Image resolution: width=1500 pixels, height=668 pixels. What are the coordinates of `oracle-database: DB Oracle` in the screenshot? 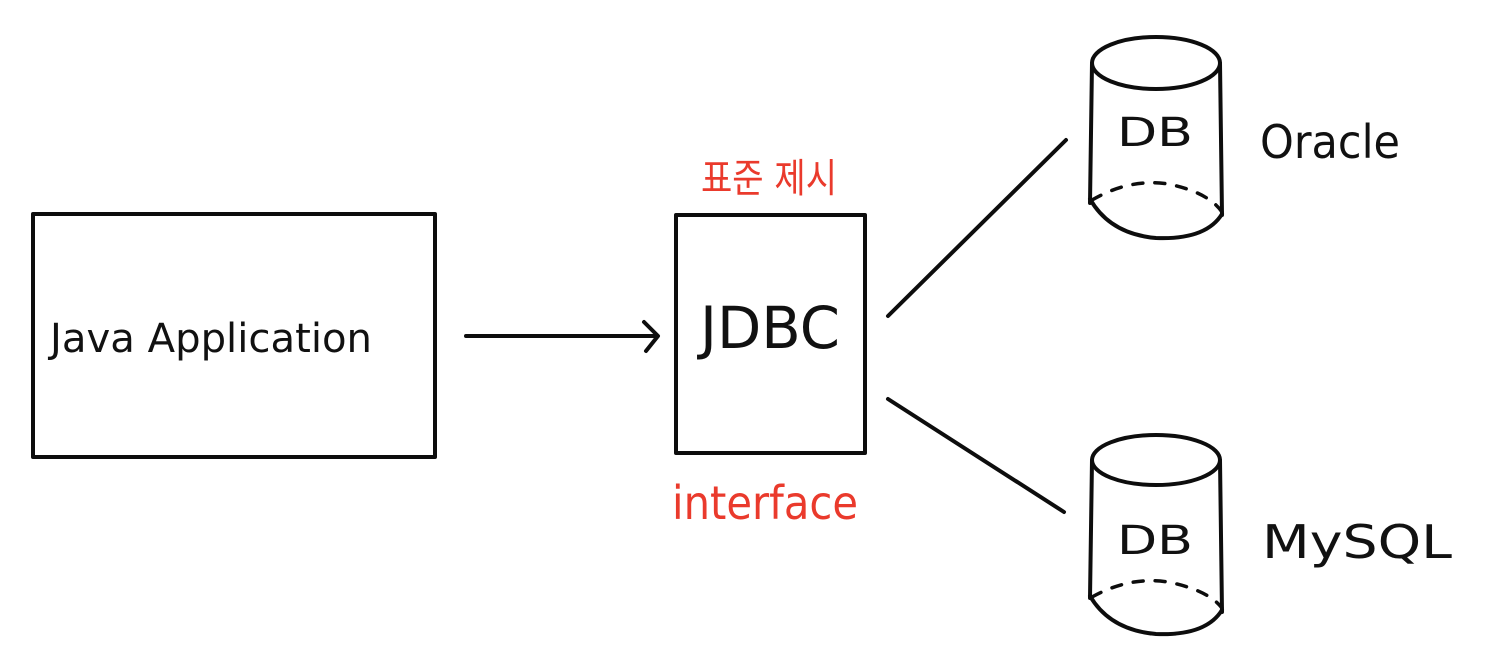 It's located at (1244, 138).